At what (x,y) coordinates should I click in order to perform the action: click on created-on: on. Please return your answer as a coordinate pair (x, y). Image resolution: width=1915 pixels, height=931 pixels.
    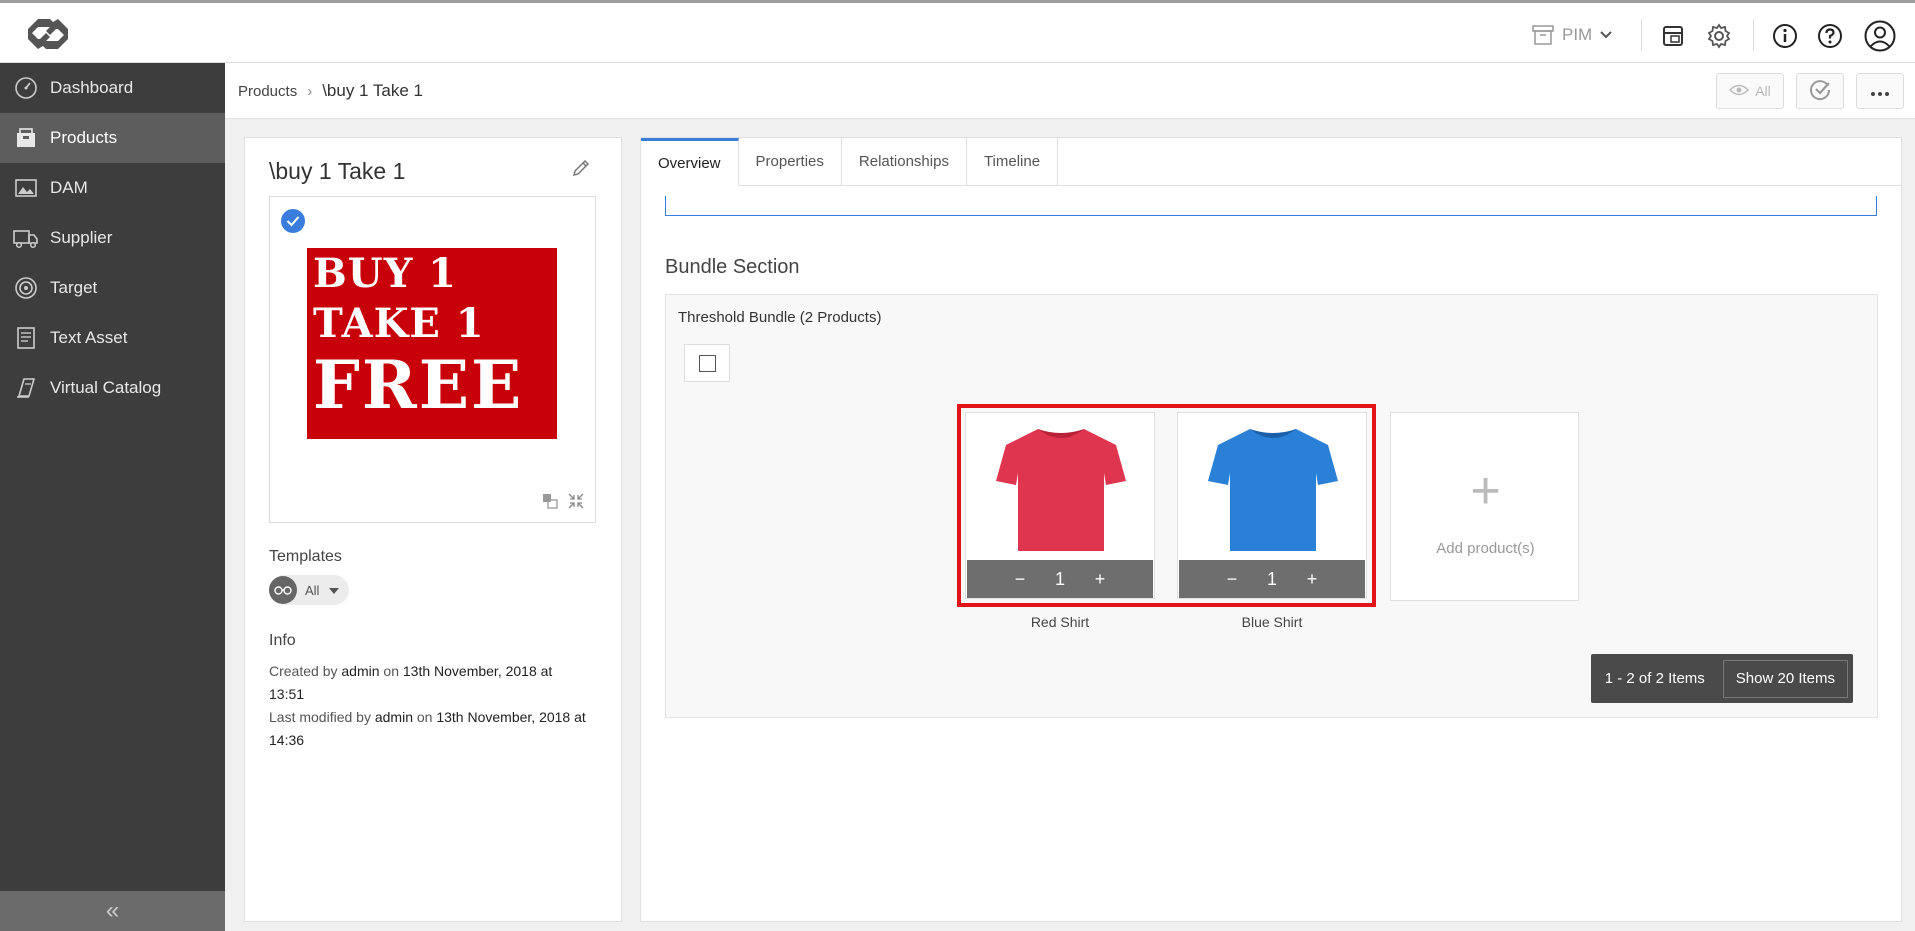
    Looking at the image, I should click on (391, 671).